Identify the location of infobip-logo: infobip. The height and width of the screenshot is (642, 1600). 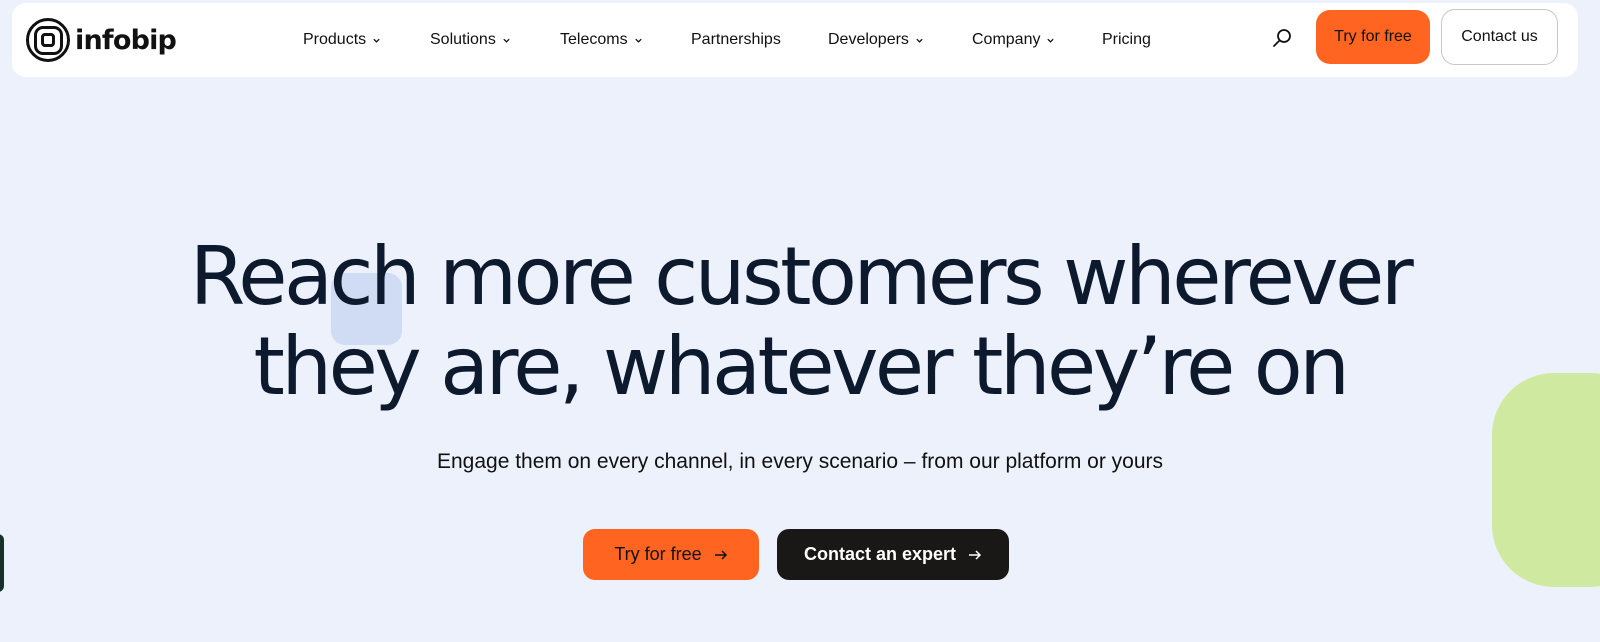
(101, 40).